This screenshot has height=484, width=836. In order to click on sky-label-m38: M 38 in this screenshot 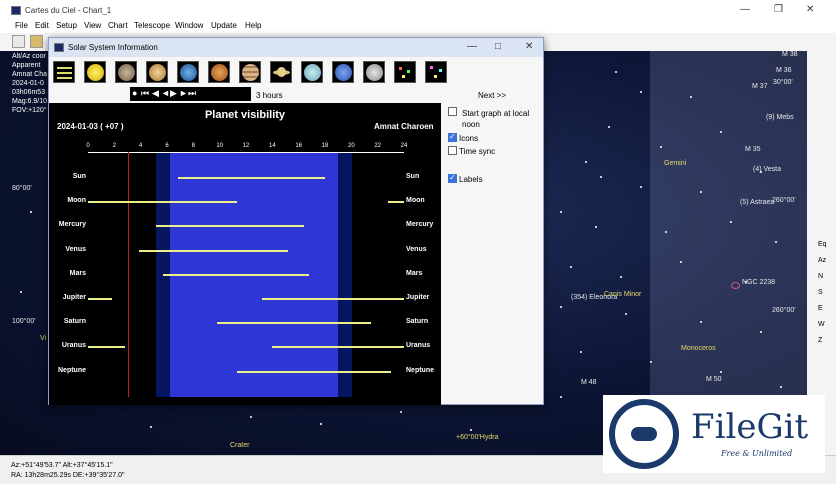, I will do `click(790, 54)`.